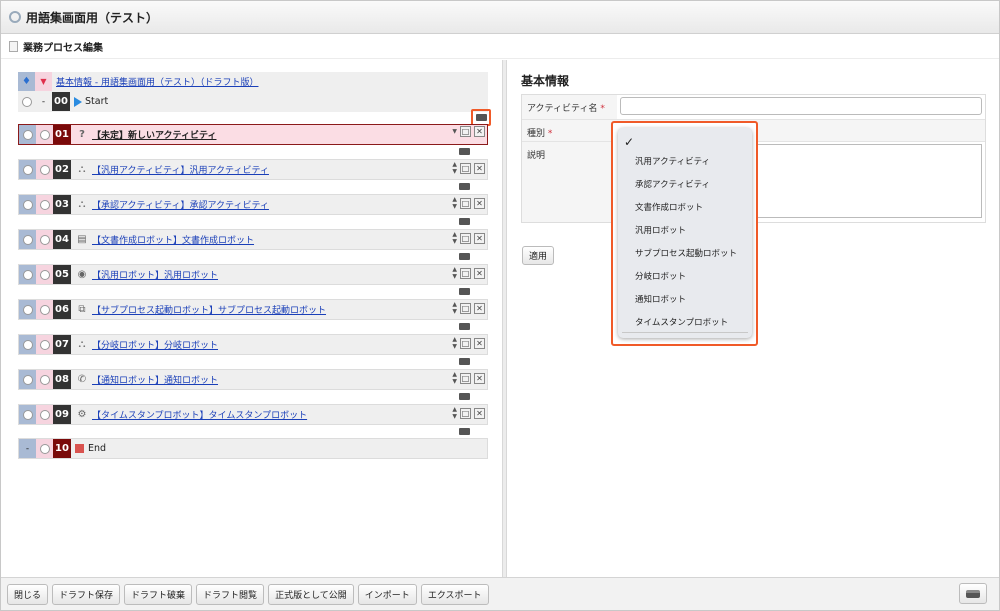 The image size is (1000, 611). What do you see at coordinates (253, 134) in the screenshot?
I see `process-row-selected: 01 ? 【未定】新しいアクティビティ ▼ □ ✕` at bounding box center [253, 134].